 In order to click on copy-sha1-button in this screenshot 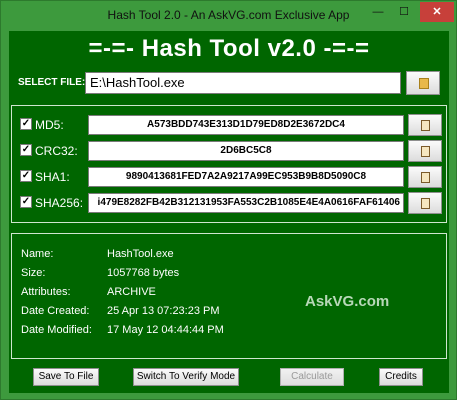, I will do `click(425, 177)`.